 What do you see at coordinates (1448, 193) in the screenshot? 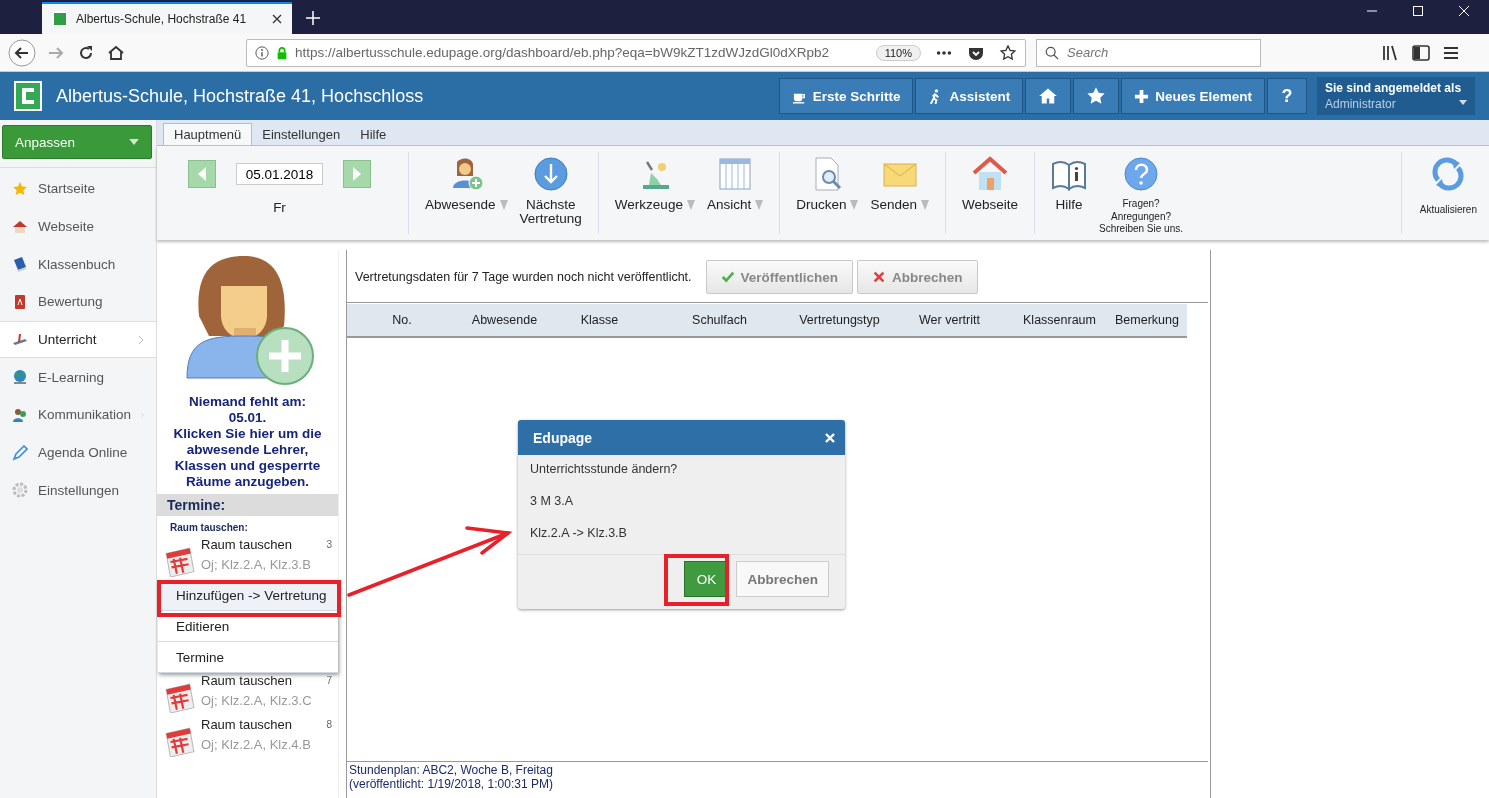
I see `refresh-button: Aktualisieren` at bounding box center [1448, 193].